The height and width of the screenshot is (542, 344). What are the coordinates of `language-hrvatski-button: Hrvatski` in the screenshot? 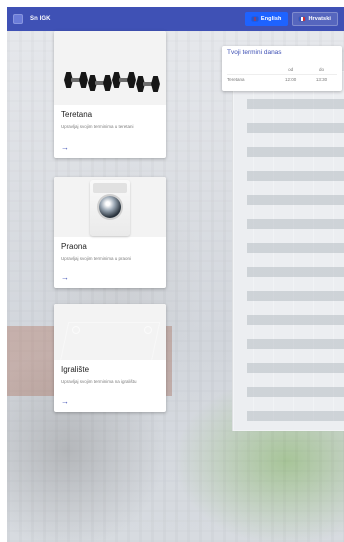 It's located at (315, 19).